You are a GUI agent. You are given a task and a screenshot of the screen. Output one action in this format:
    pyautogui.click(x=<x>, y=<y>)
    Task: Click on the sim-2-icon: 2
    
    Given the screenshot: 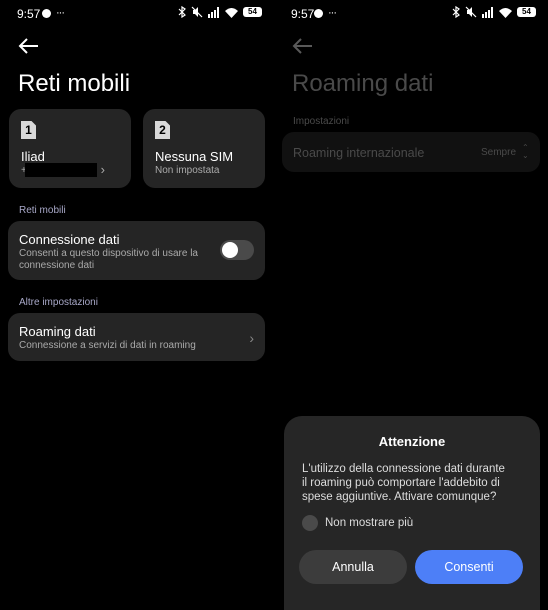 What is the action you would take?
    pyautogui.click(x=162, y=130)
    